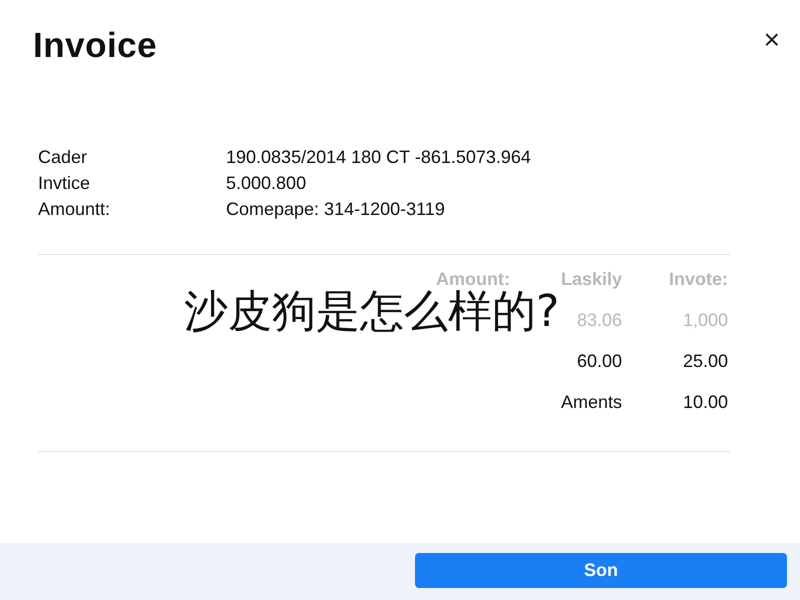  What do you see at coordinates (63, 157) in the screenshot?
I see `field-label: Cader` at bounding box center [63, 157].